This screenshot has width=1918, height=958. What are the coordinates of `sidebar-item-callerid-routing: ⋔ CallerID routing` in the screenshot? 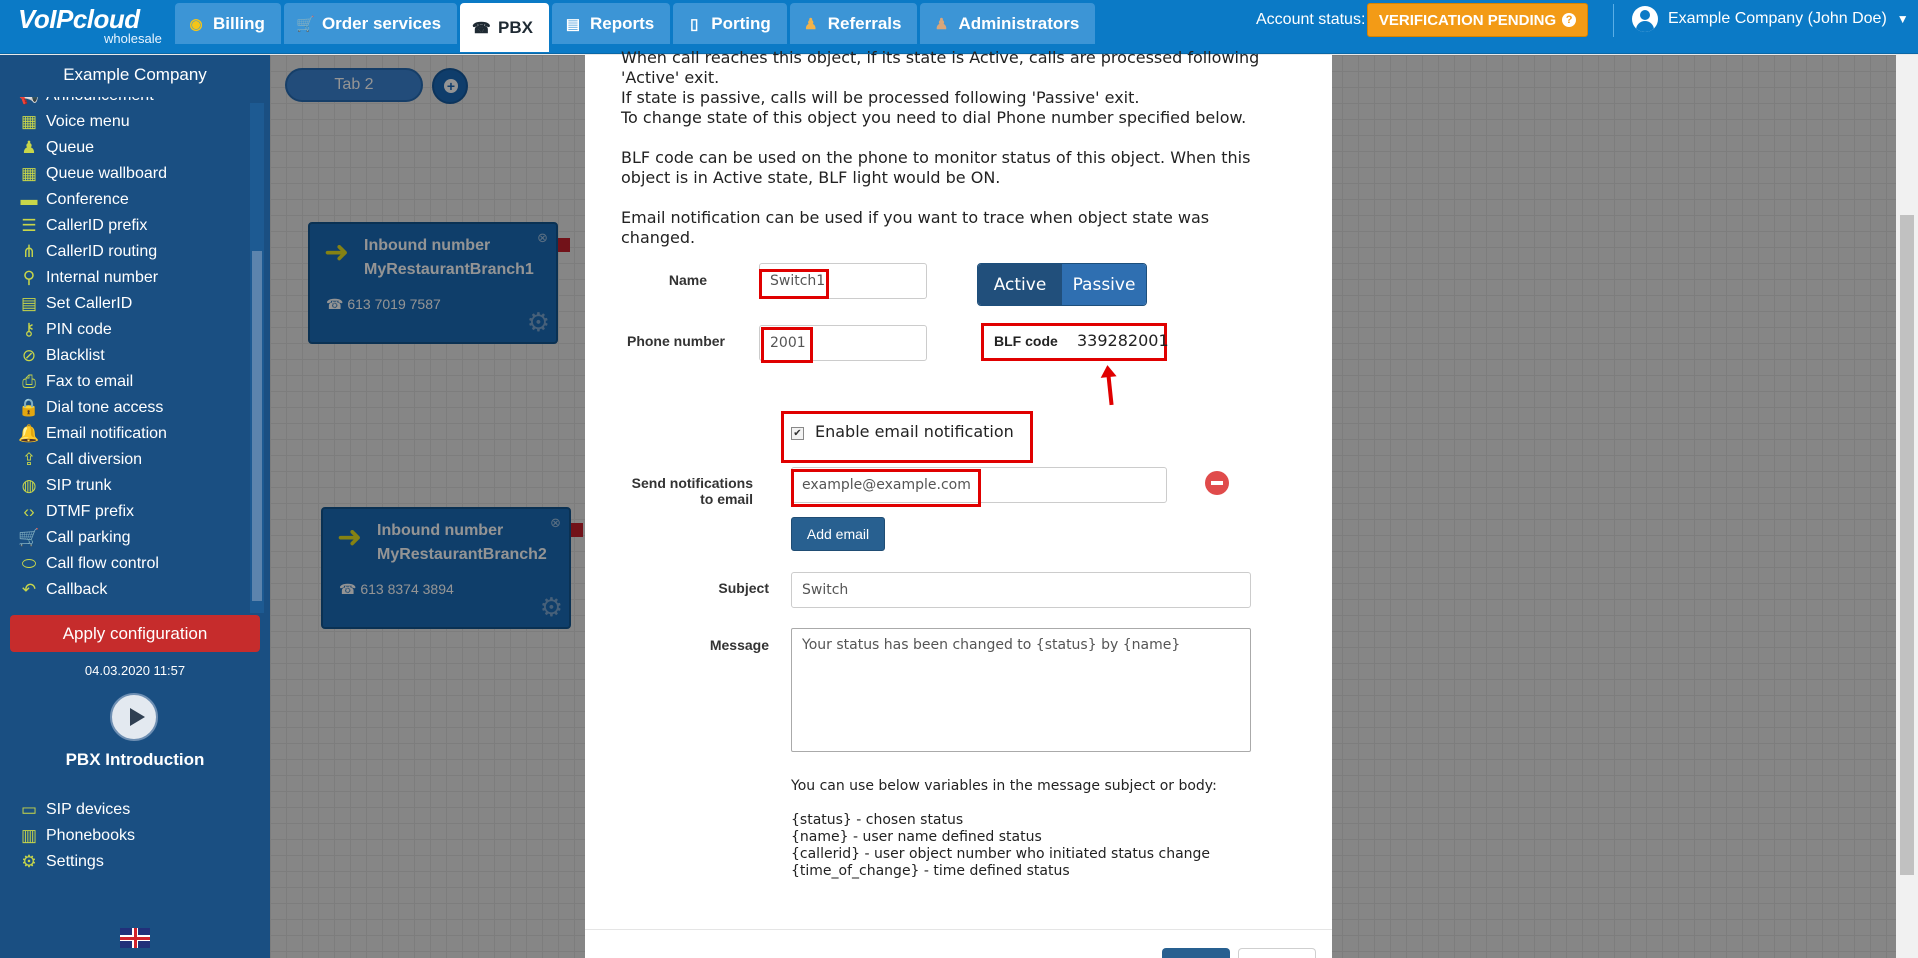 It's located at (130, 252).